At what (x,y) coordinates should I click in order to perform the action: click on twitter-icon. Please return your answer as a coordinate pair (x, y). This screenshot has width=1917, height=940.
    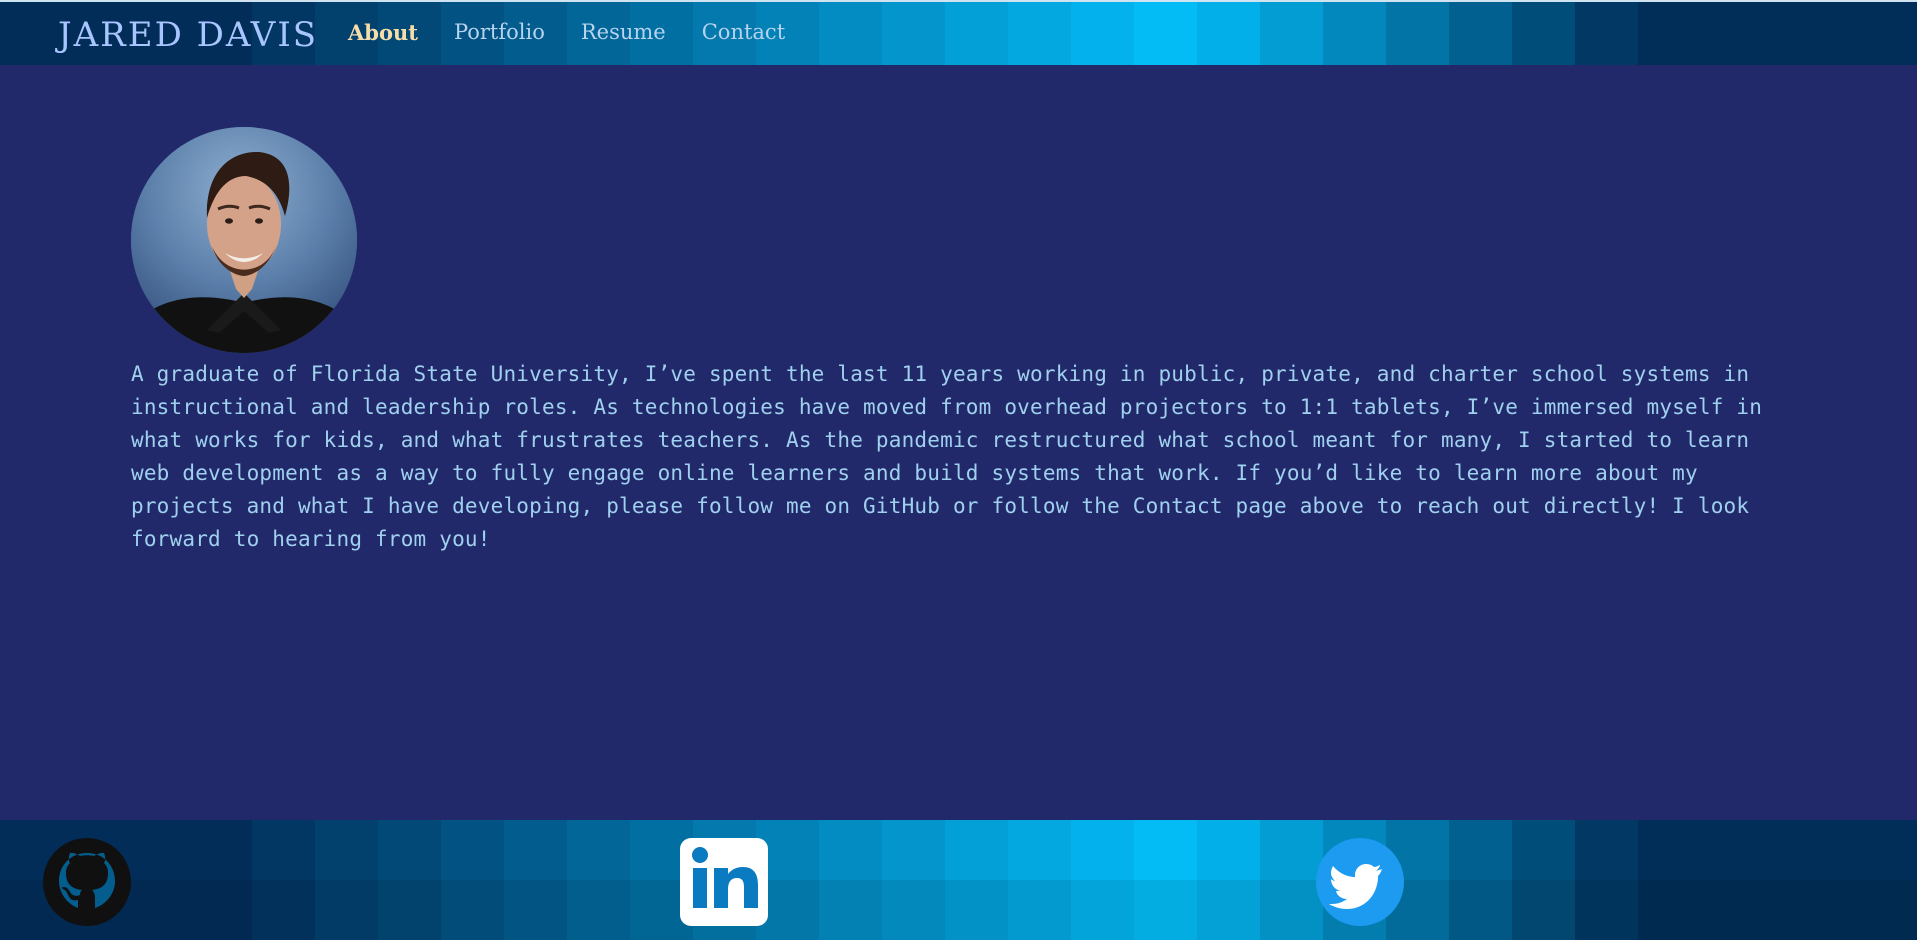
    Looking at the image, I should click on (1360, 882).